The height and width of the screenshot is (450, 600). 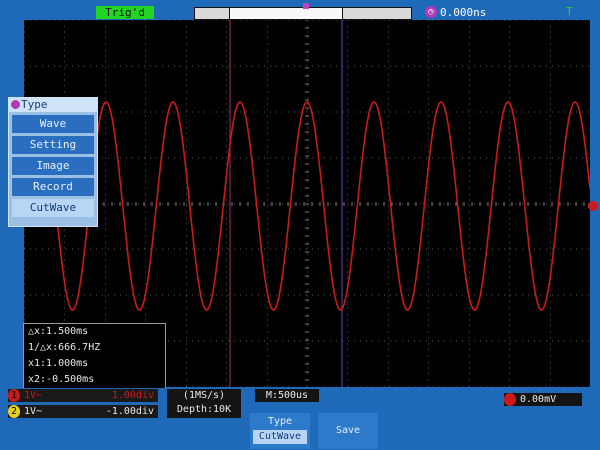 I want to click on trigger-level-readout: 0.00mV, so click(x=543, y=399).